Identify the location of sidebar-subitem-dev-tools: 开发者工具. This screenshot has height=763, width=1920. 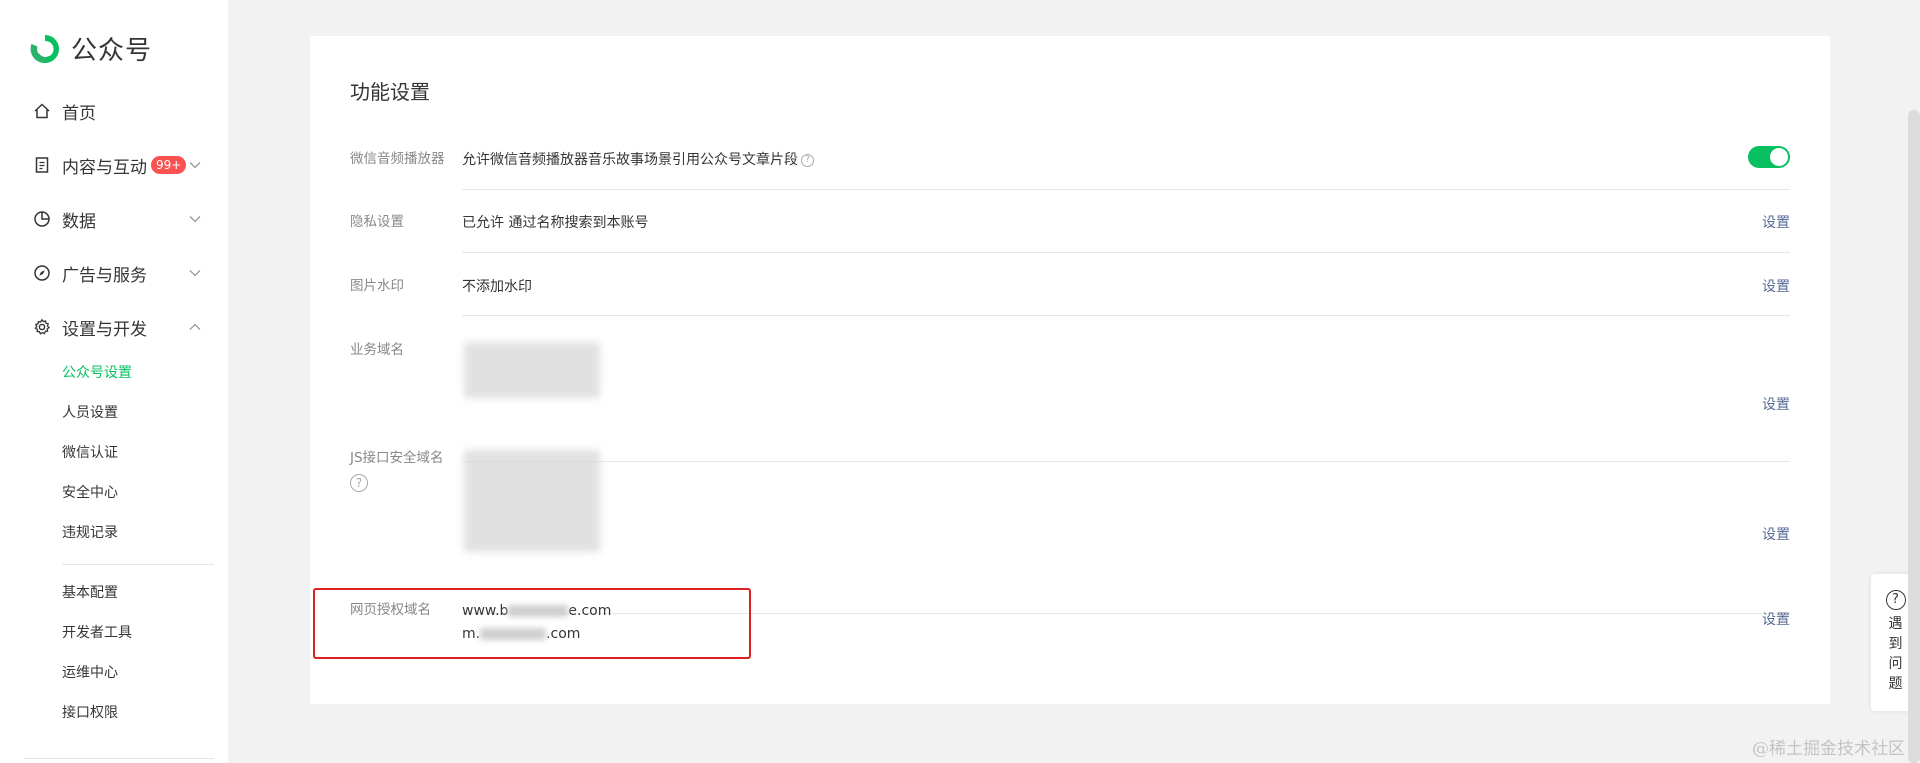
(97, 633).